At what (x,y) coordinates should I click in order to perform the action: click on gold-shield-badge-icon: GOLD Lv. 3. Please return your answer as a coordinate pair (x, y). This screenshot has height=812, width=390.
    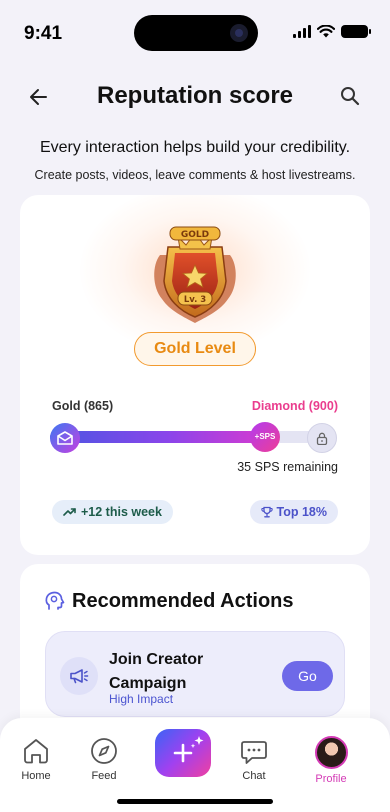
    Looking at the image, I should click on (195, 274).